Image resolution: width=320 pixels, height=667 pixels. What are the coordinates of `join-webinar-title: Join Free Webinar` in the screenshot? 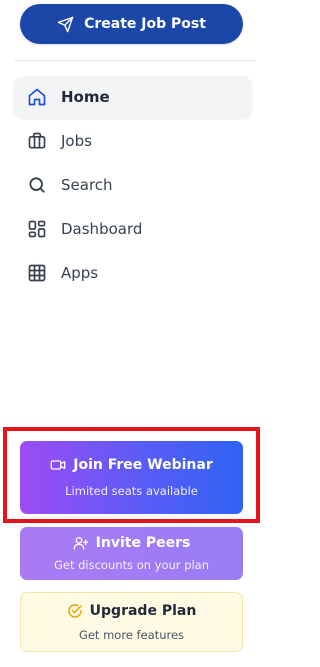 It's located at (131, 465).